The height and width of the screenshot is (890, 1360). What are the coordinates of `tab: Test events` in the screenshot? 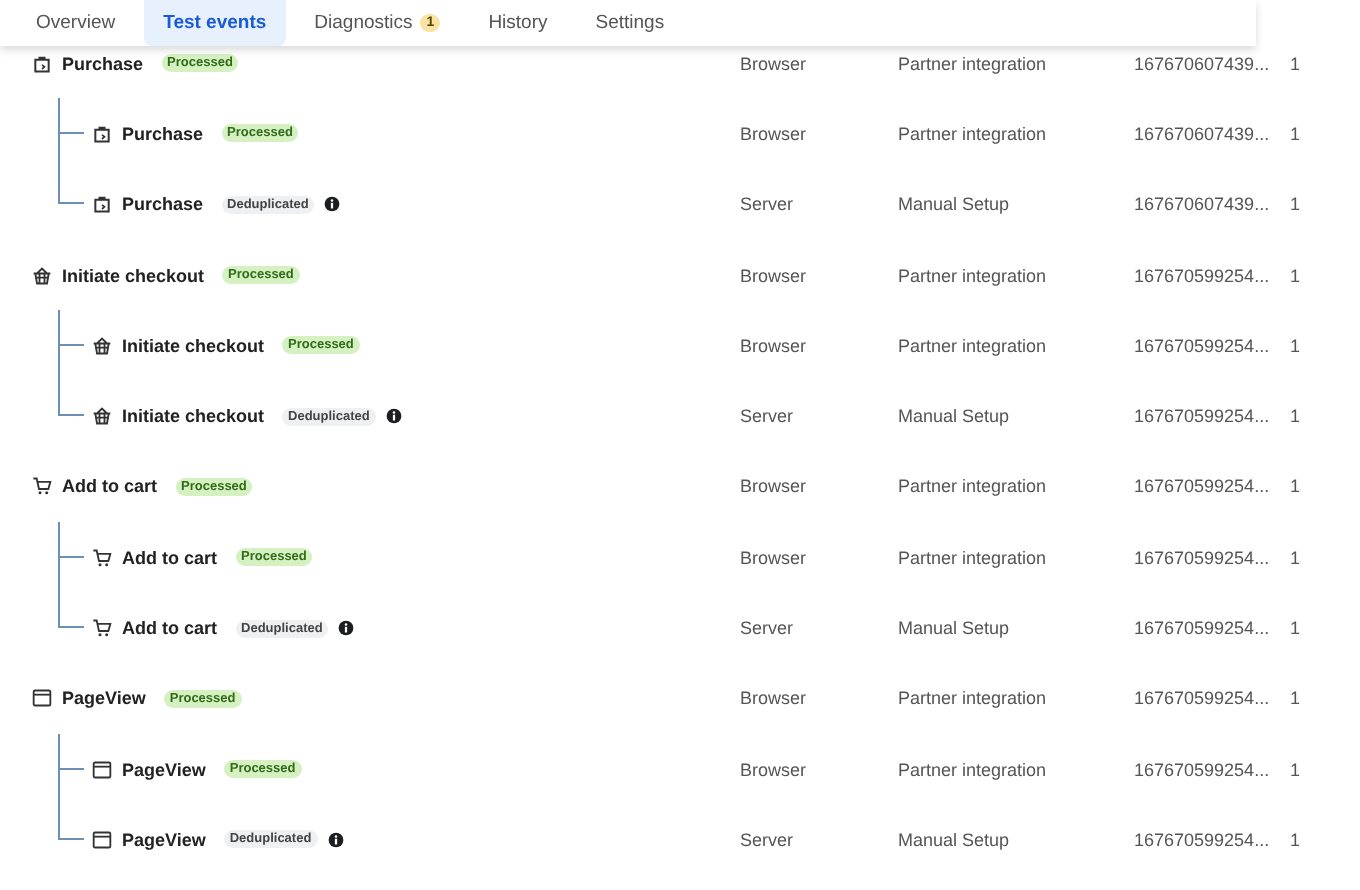 It's located at (215, 23).